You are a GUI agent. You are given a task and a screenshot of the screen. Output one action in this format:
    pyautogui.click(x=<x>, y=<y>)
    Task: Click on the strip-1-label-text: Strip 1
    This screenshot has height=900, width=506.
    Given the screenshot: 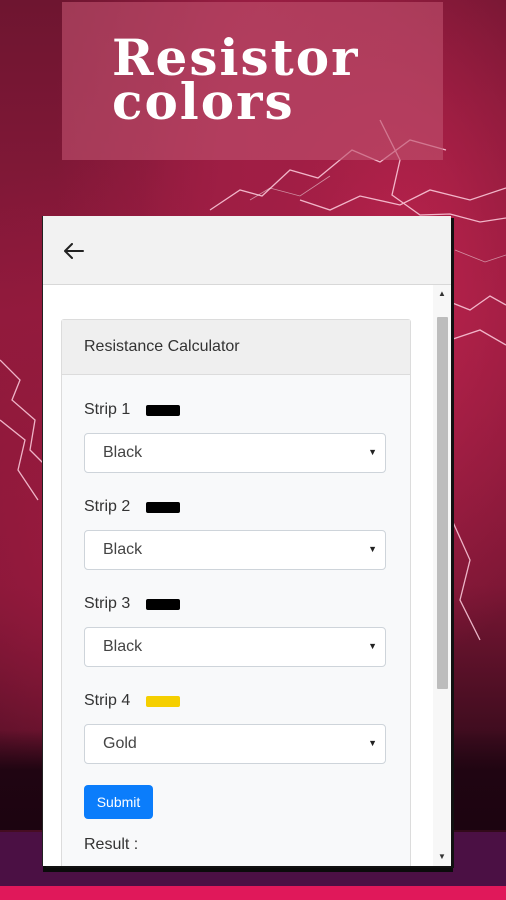 What is the action you would take?
    pyautogui.click(x=107, y=409)
    